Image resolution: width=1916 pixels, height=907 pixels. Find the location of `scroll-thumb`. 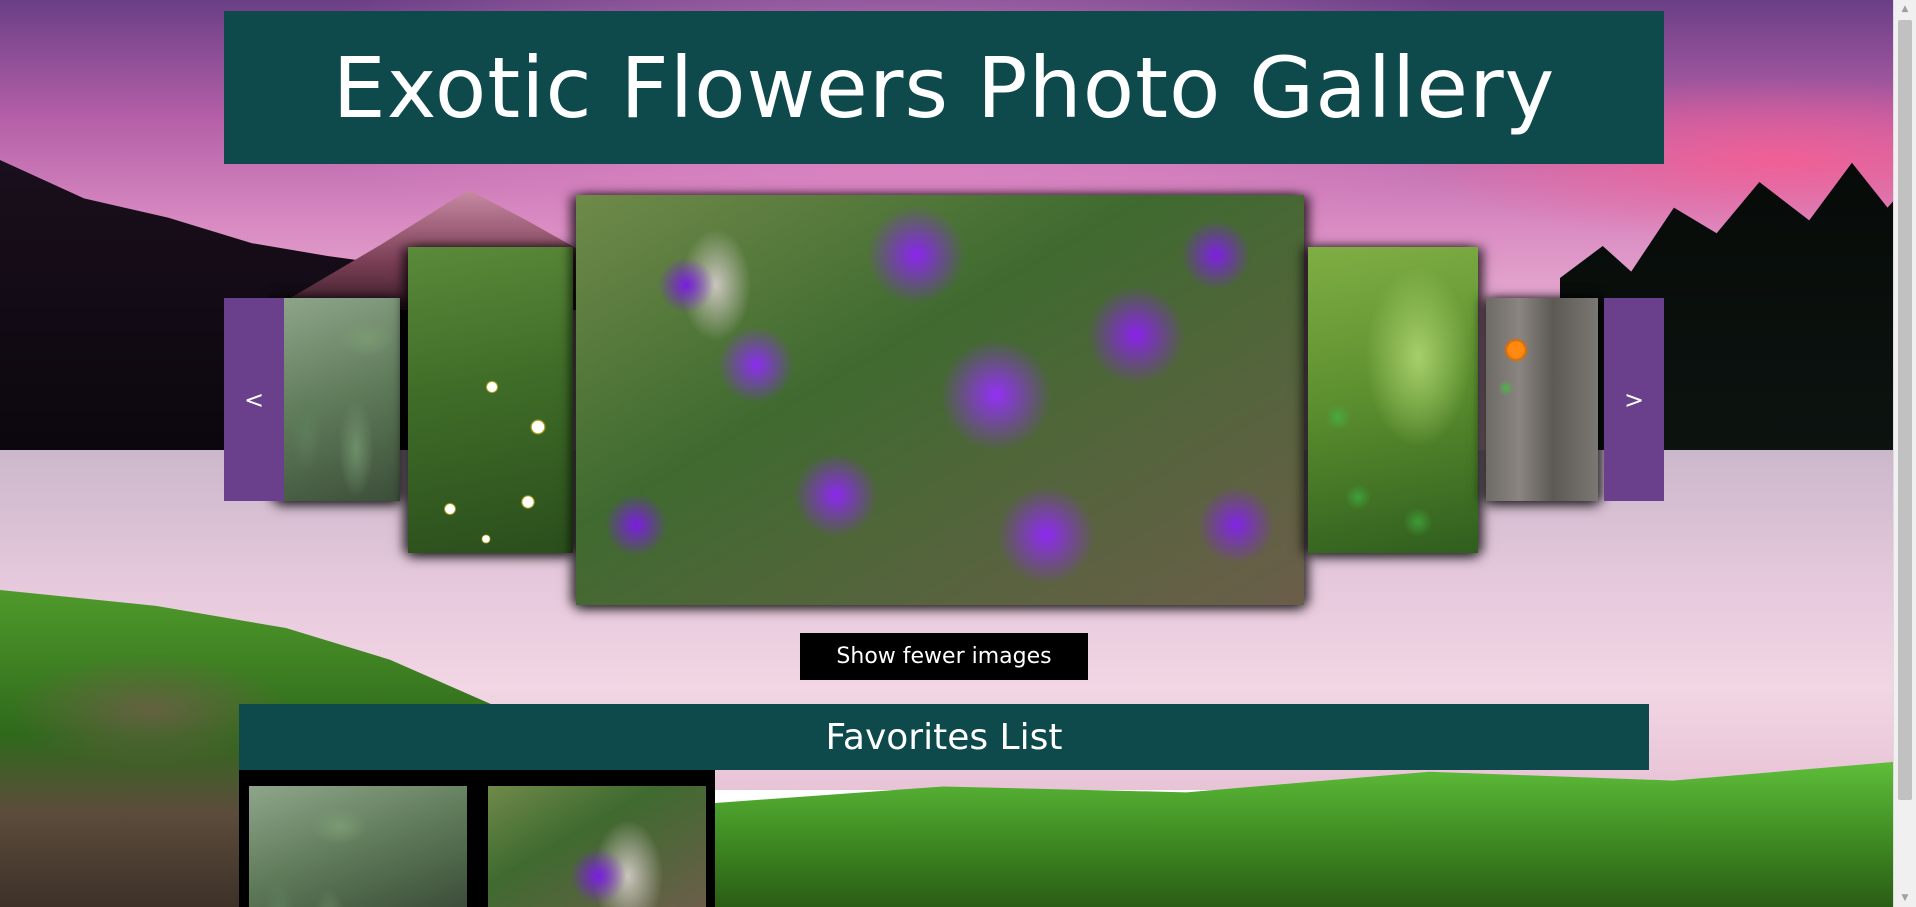

scroll-thumb is located at coordinates (1905, 410).